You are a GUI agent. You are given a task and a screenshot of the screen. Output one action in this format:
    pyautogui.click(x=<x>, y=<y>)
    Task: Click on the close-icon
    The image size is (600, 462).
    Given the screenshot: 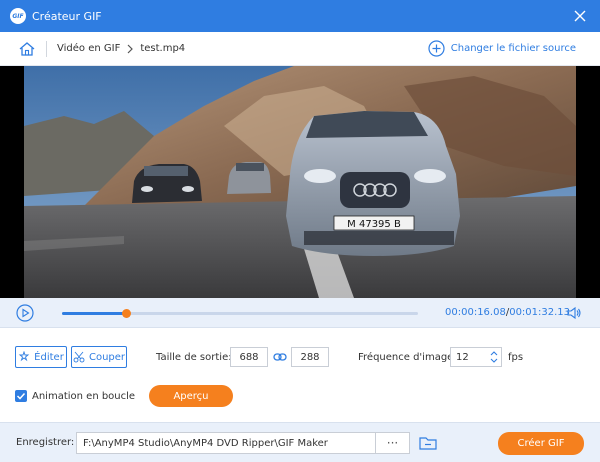 What is the action you would take?
    pyautogui.click(x=580, y=16)
    